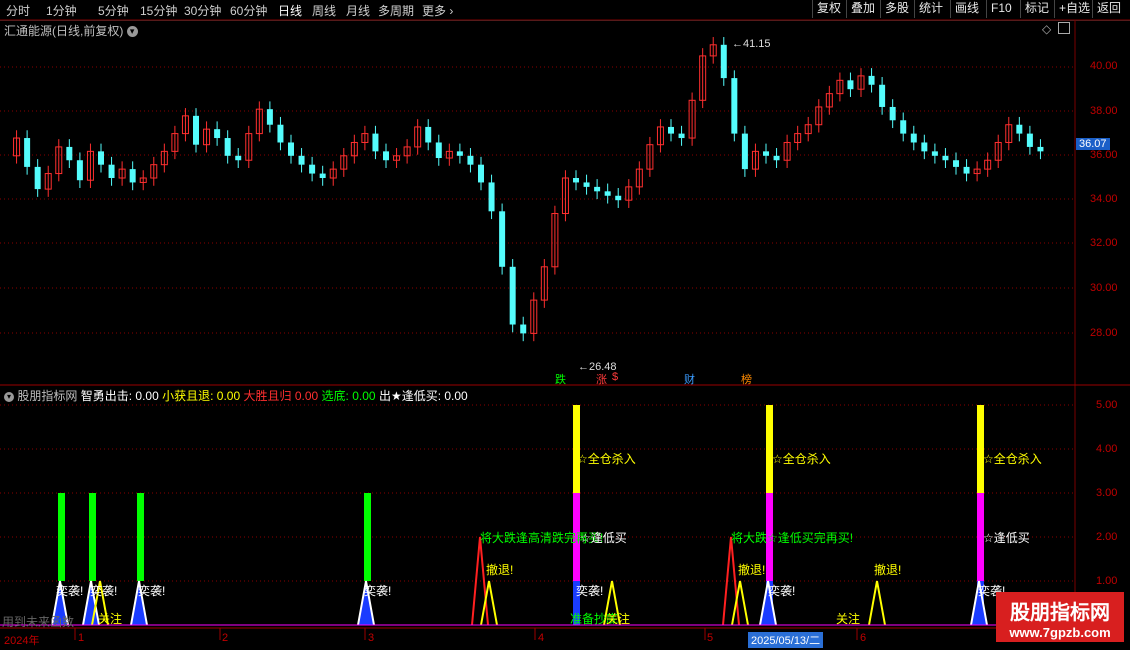  Describe the element at coordinates (710, 638) in the screenshot. I see `timeline-label: 5` at that location.